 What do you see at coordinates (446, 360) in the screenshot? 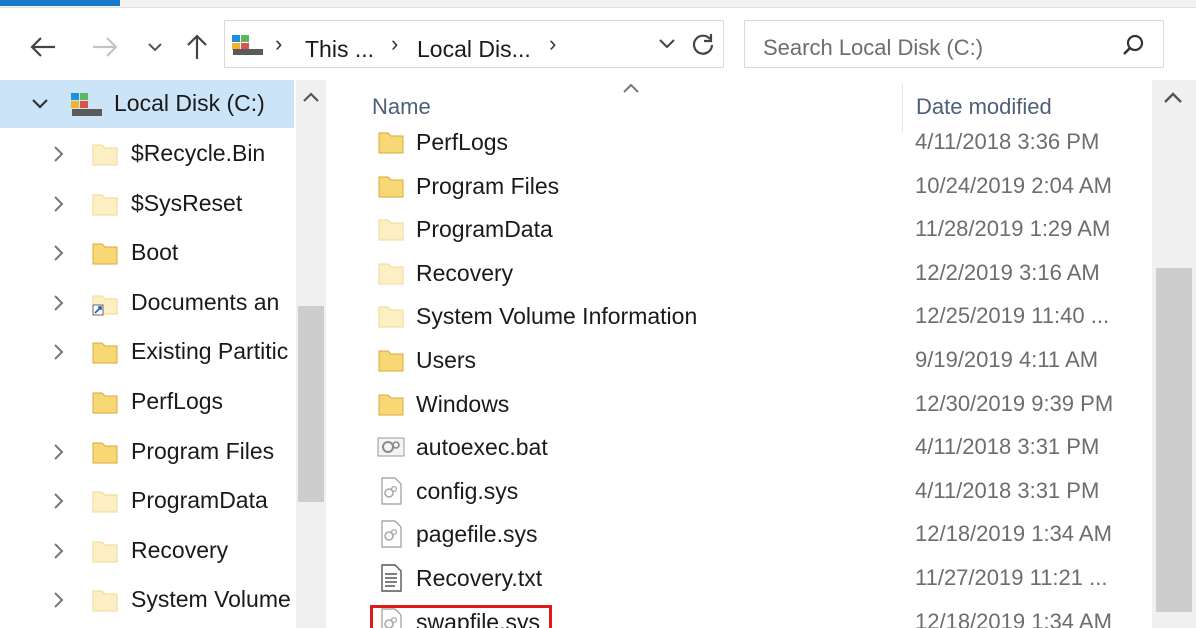
I see `file-name: Users` at bounding box center [446, 360].